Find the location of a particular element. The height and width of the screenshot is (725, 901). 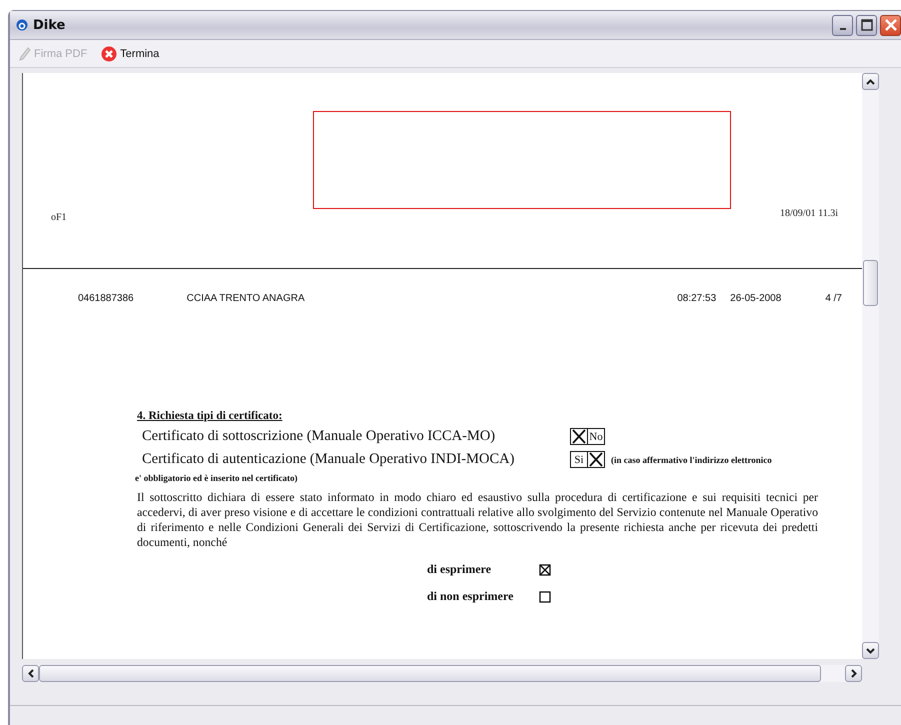

note-text: (in caso affermativo l'indirizzo elettronico is located at coordinates (691, 459).